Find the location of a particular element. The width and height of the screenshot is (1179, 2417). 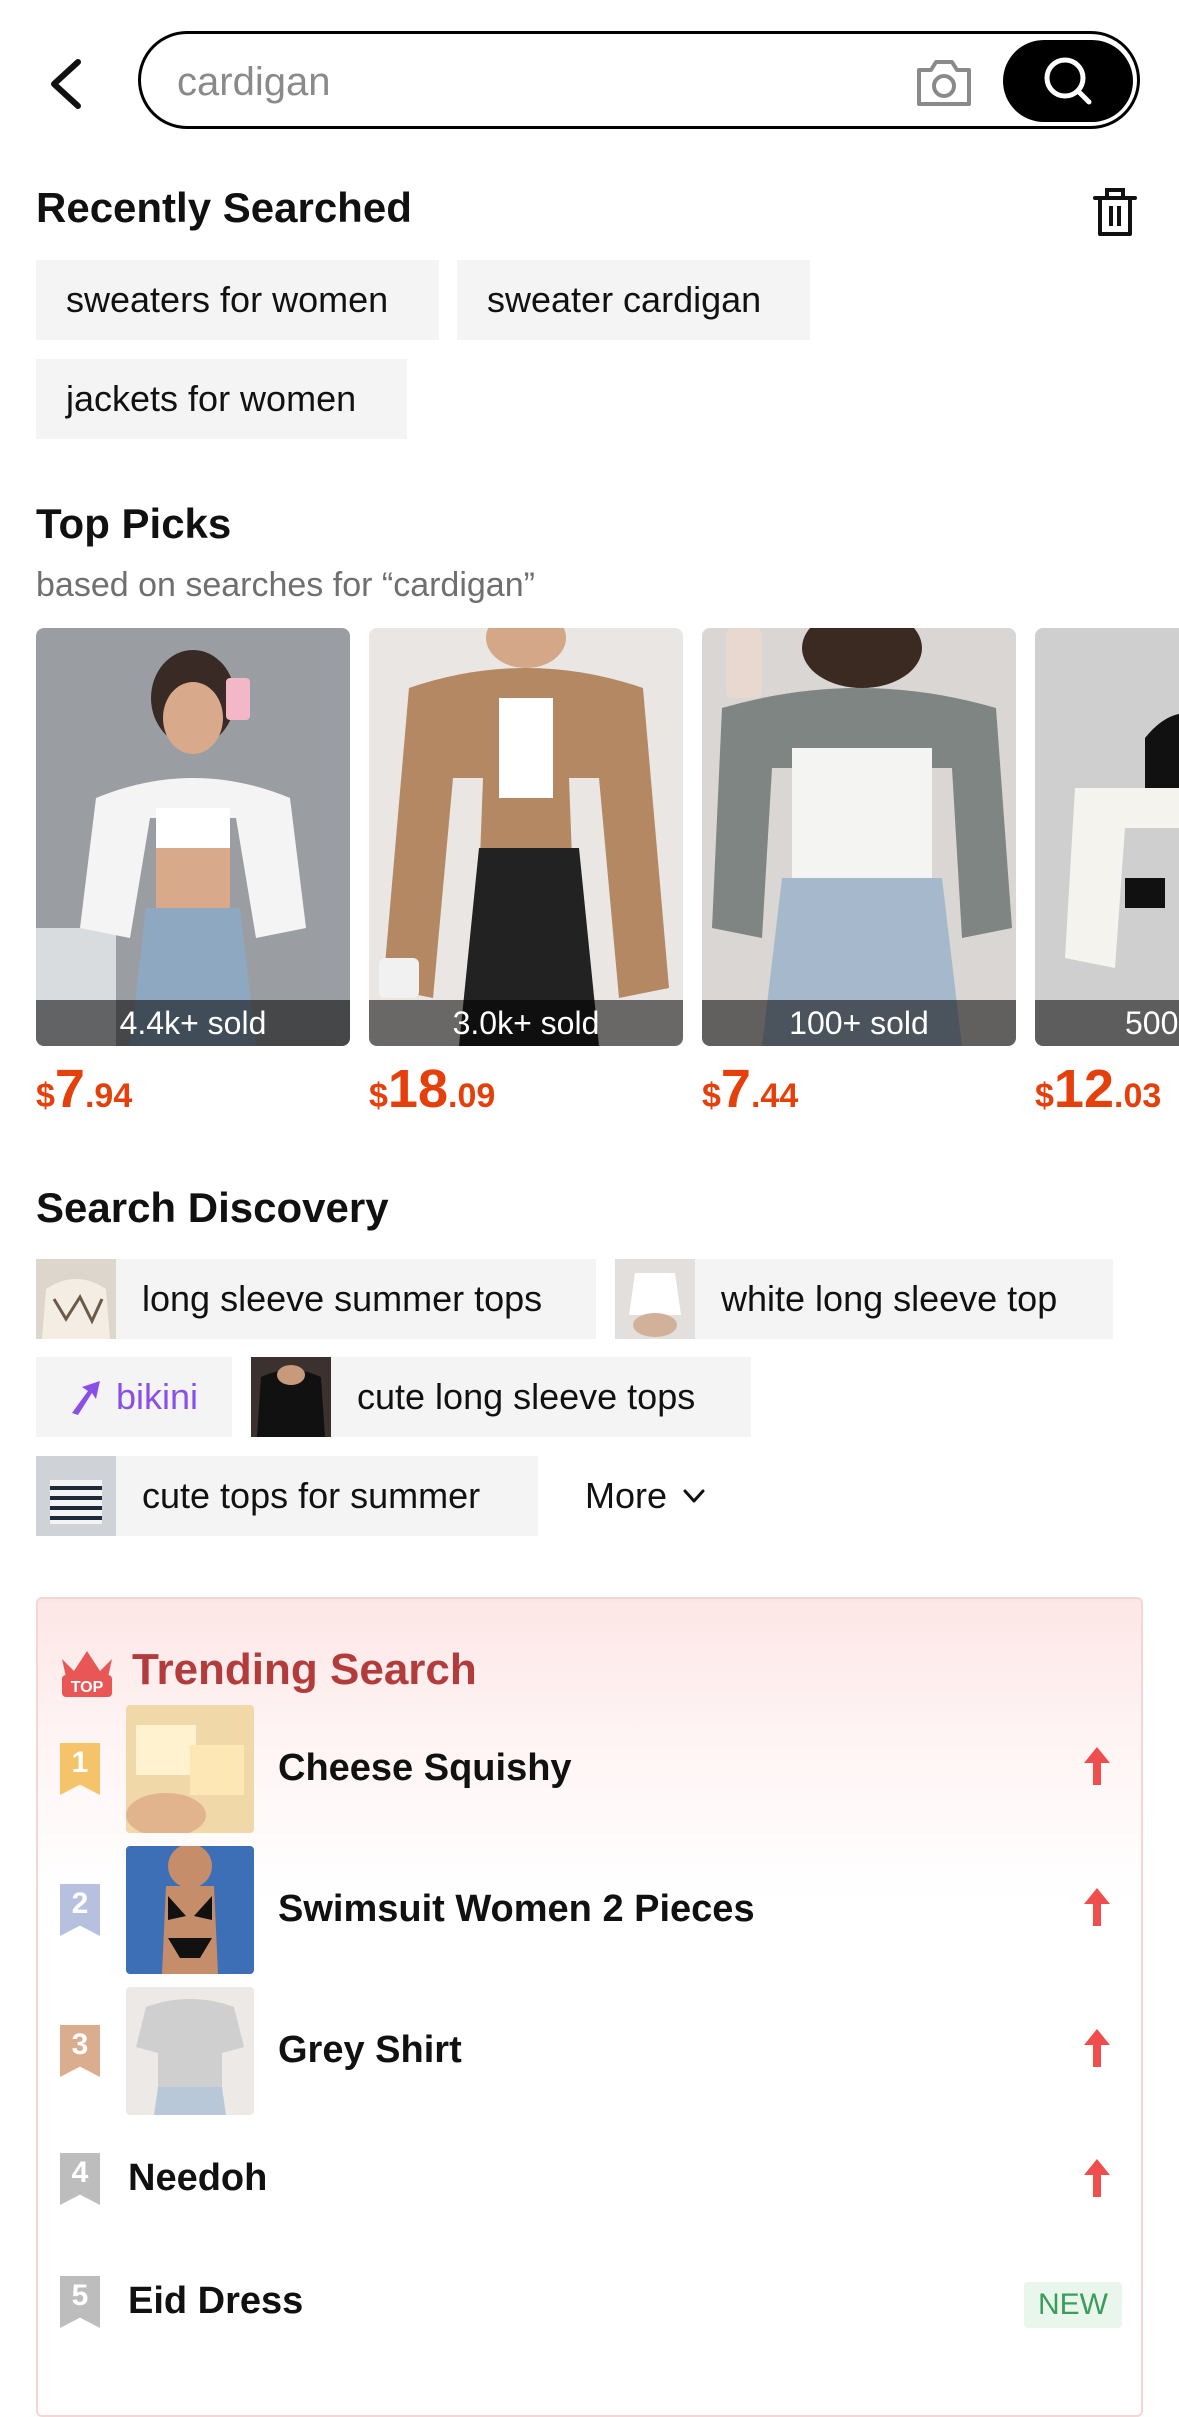

discovery-chip: white long sleeve top is located at coordinates (864, 1299).